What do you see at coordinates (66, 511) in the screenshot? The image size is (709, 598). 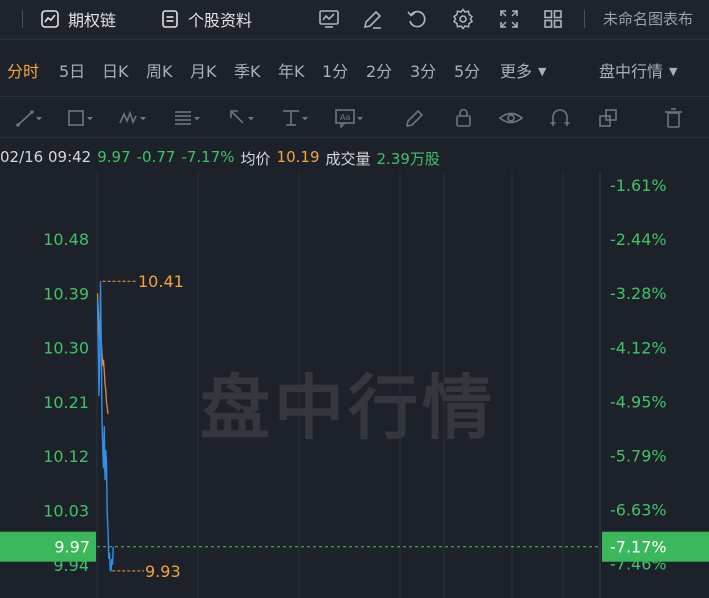 I see `y-axis-left-tick: 10.03` at bounding box center [66, 511].